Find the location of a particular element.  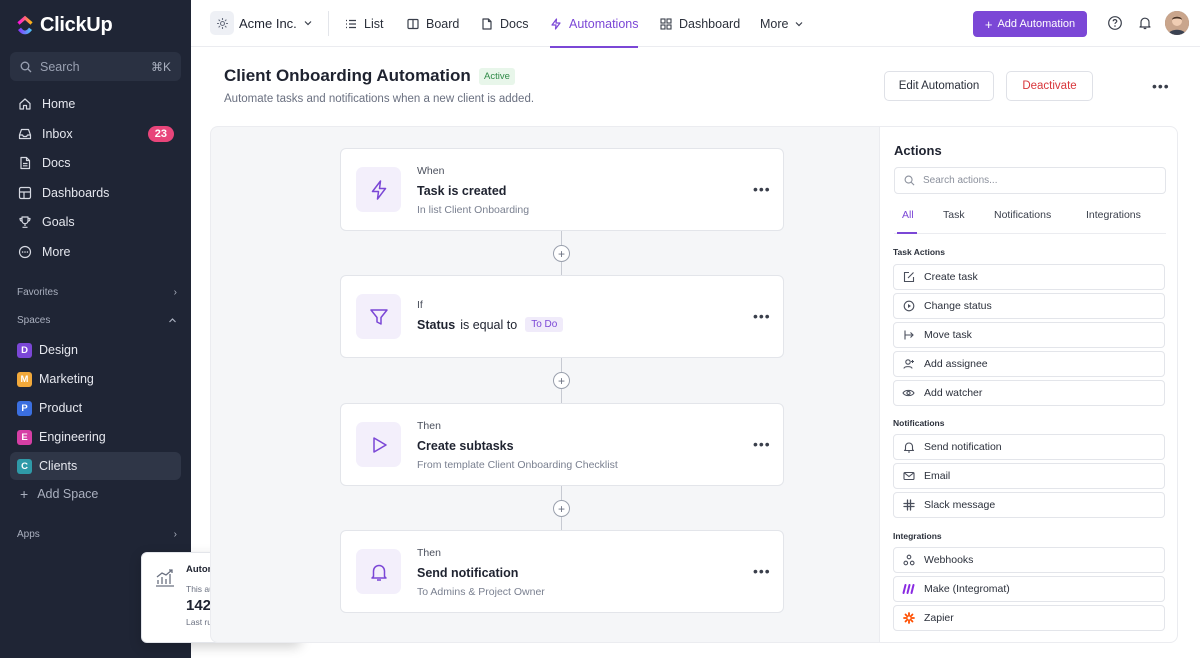

space-item-marketing: M Marketing is located at coordinates (95, 379).